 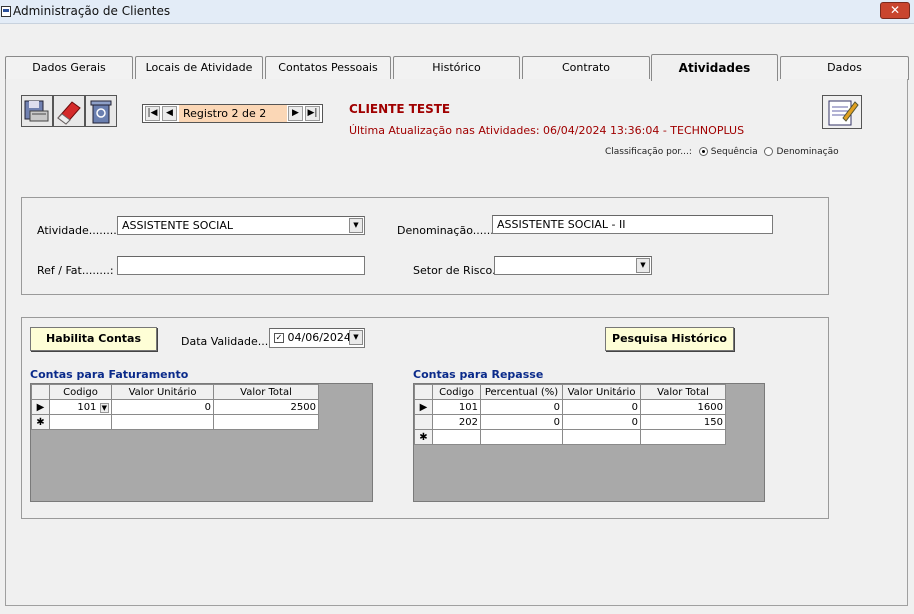 I want to click on data-validade-value: 04/06/2024, so click(x=319, y=337).